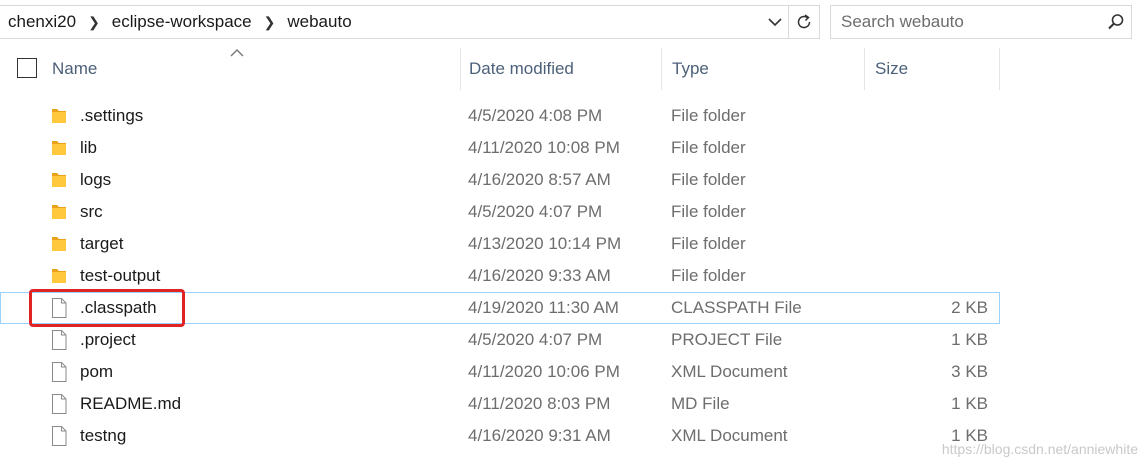  I want to click on file-name: test-output, so click(120, 275).